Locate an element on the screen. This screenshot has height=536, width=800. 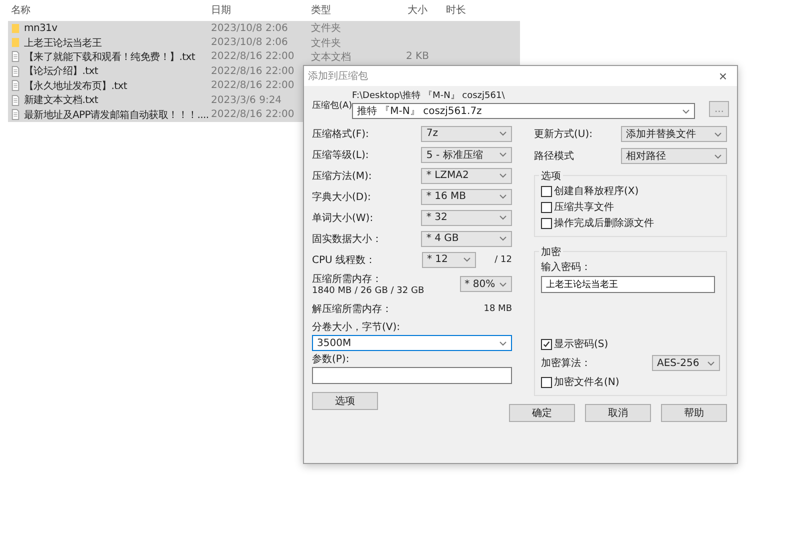
dropdown: 相对路径 is located at coordinates (674, 156).